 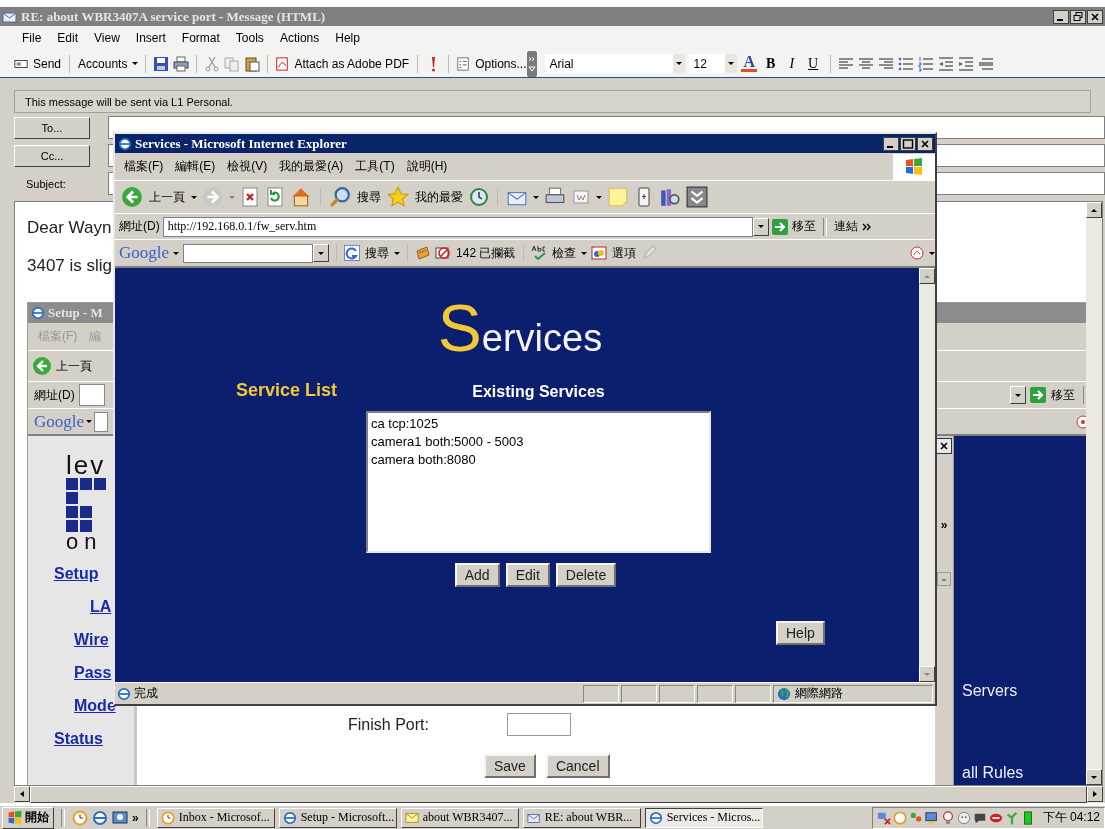 What do you see at coordinates (946, 63) in the screenshot?
I see `decrease-indent-icon` at bounding box center [946, 63].